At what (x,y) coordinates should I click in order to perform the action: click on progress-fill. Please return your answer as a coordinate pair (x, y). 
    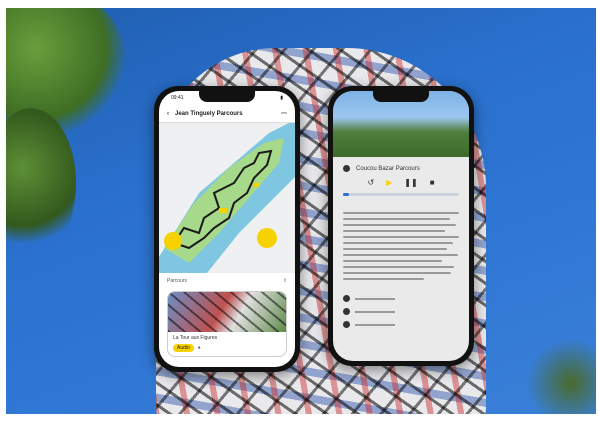
    Looking at the image, I should click on (346, 194).